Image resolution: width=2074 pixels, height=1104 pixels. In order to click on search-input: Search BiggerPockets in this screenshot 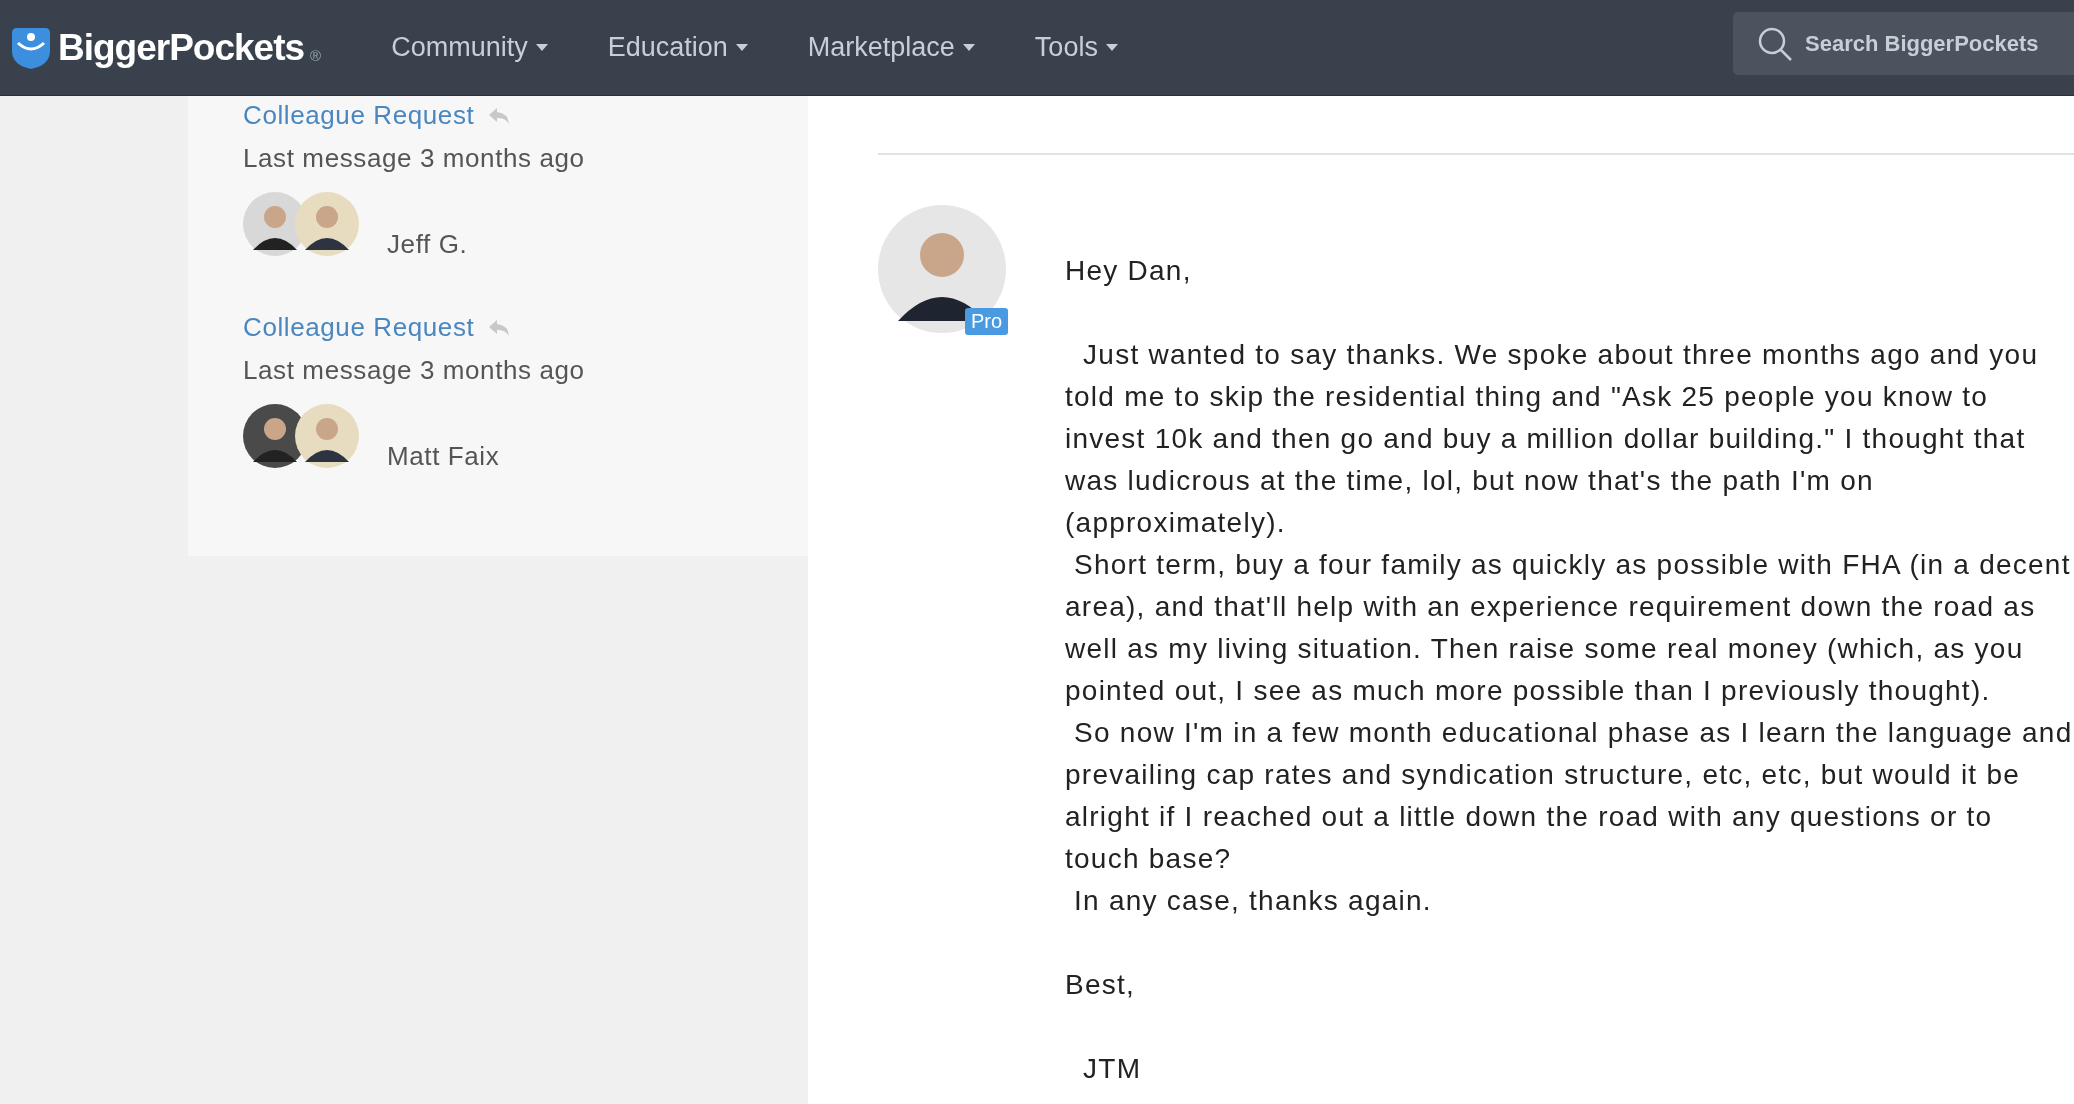, I will do `click(1935, 43)`.